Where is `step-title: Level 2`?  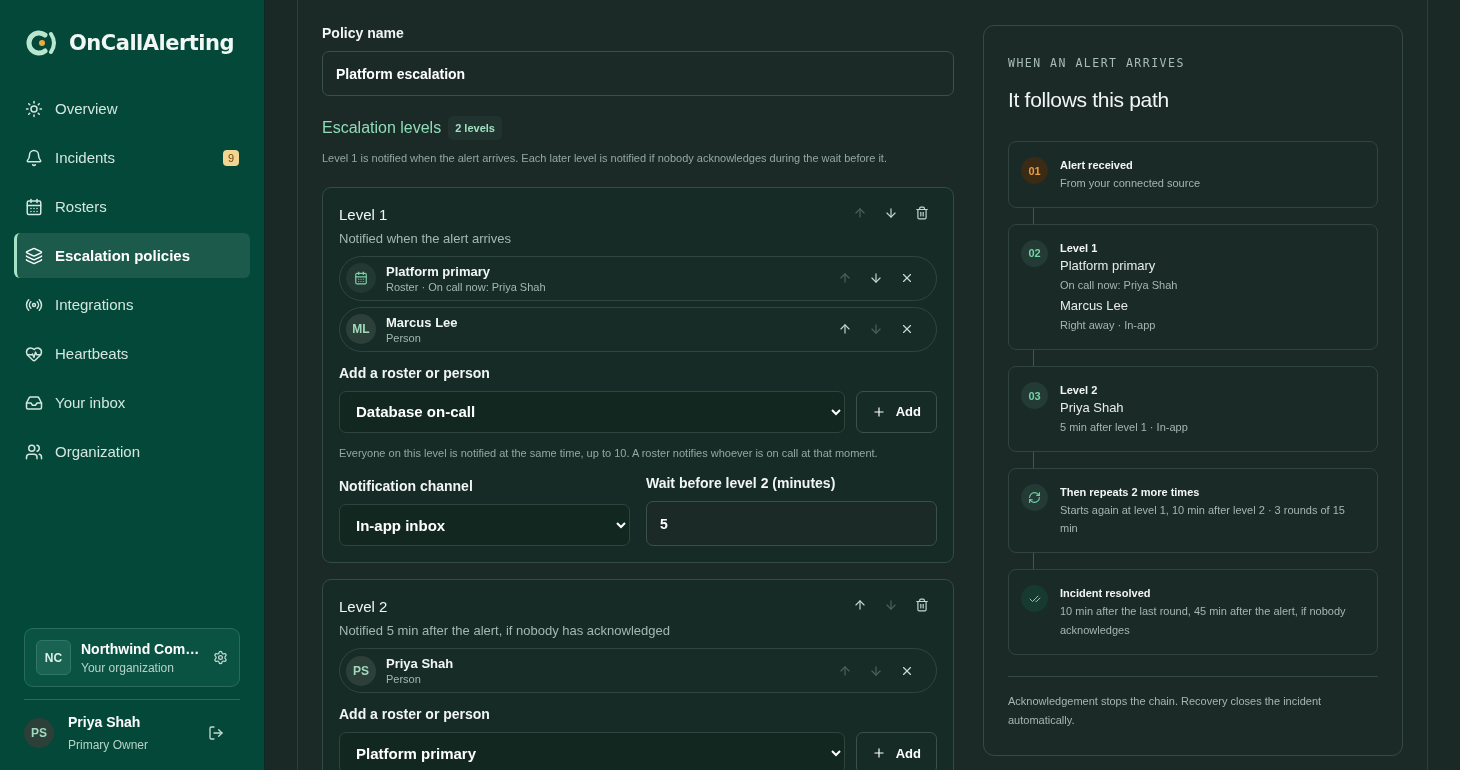 step-title: Level 2 is located at coordinates (1079, 390).